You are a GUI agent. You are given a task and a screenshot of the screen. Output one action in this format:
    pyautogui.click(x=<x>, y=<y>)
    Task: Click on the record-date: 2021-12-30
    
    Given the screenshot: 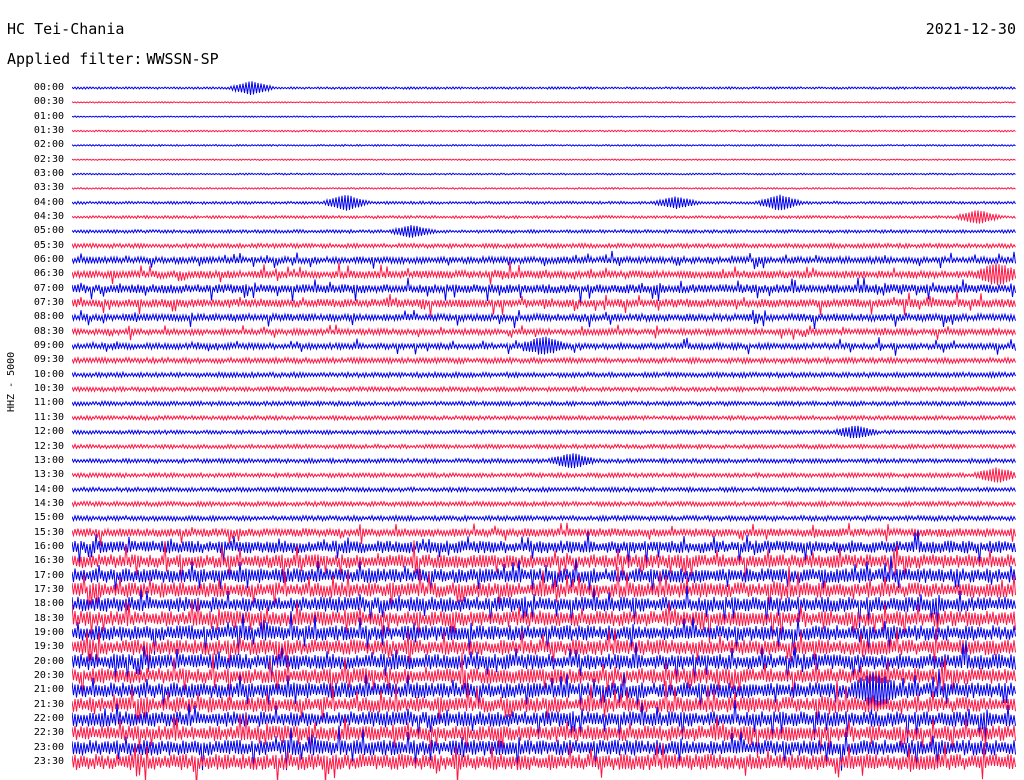 What is the action you would take?
    pyautogui.click(x=970, y=29)
    